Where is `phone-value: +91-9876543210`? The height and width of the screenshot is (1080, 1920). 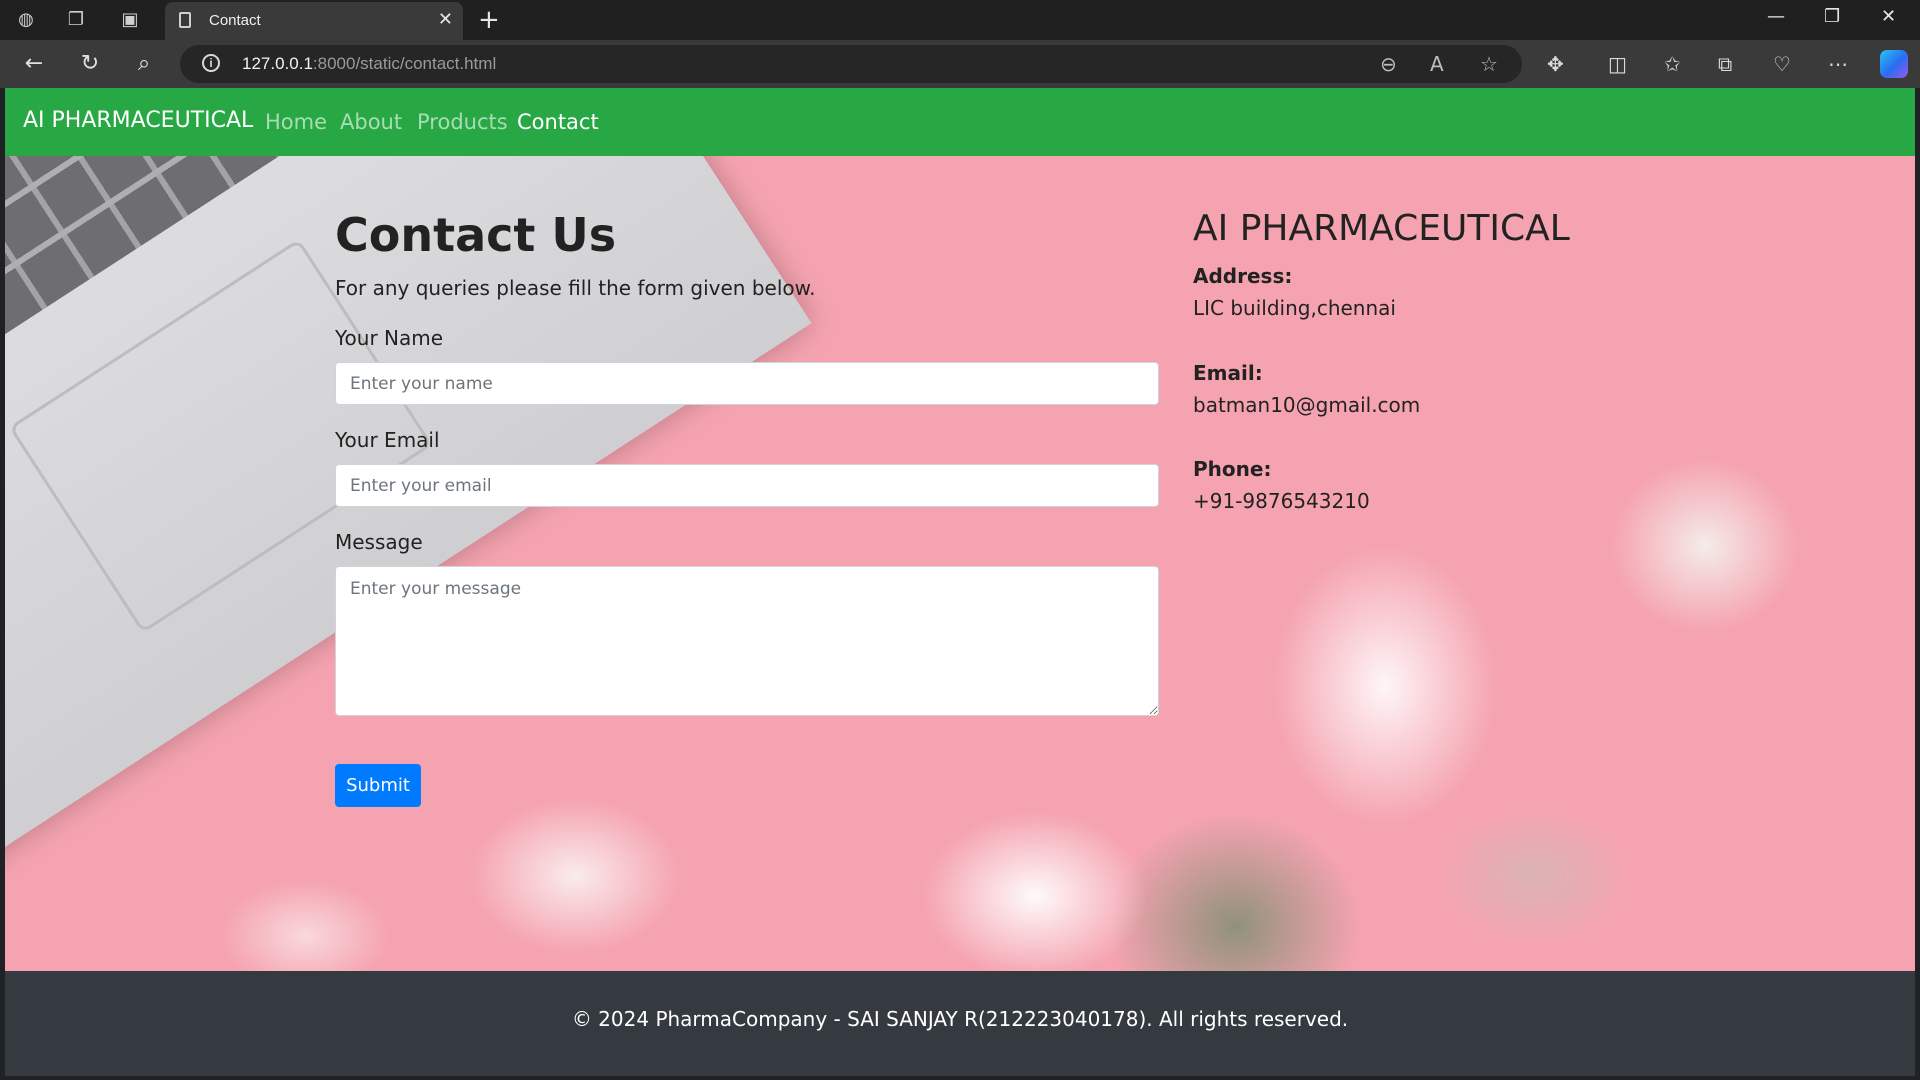
phone-value: +91-9876543210 is located at coordinates (1281, 501).